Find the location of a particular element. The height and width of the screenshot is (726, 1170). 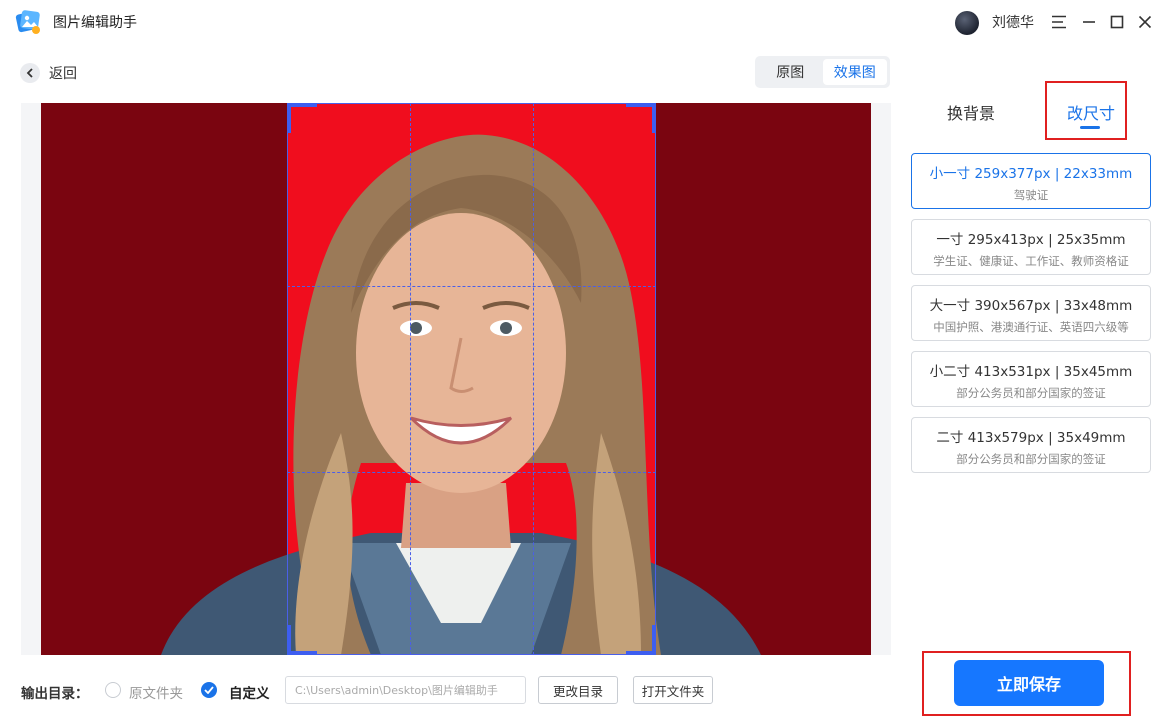

app-title: 图片编辑助手 is located at coordinates (95, 23).